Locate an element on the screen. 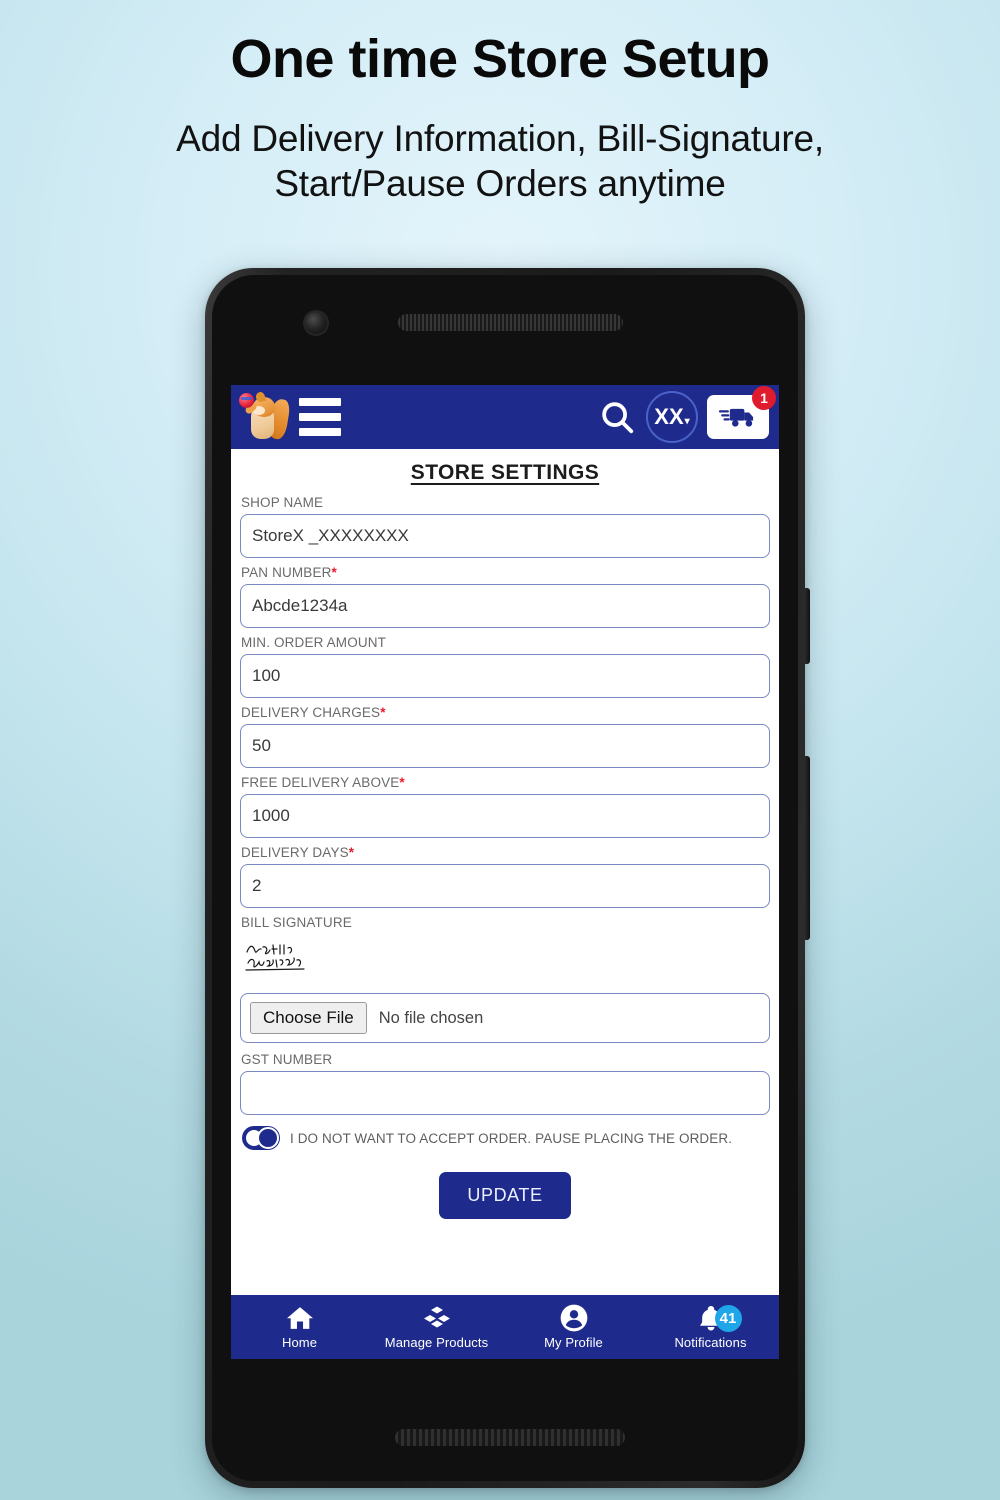 Image resolution: width=1000 pixels, height=1500 pixels. update-button: UPDATE is located at coordinates (505, 1195).